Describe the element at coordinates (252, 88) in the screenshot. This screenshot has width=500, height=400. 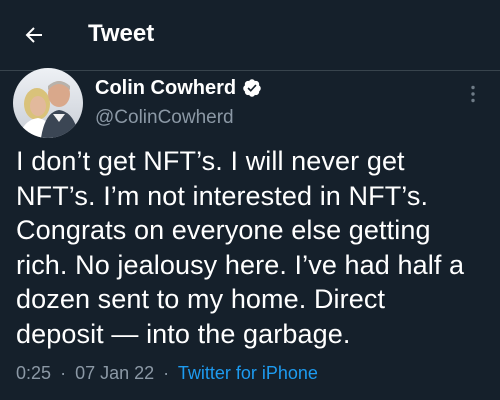
I see `verified-badge-icon` at that location.